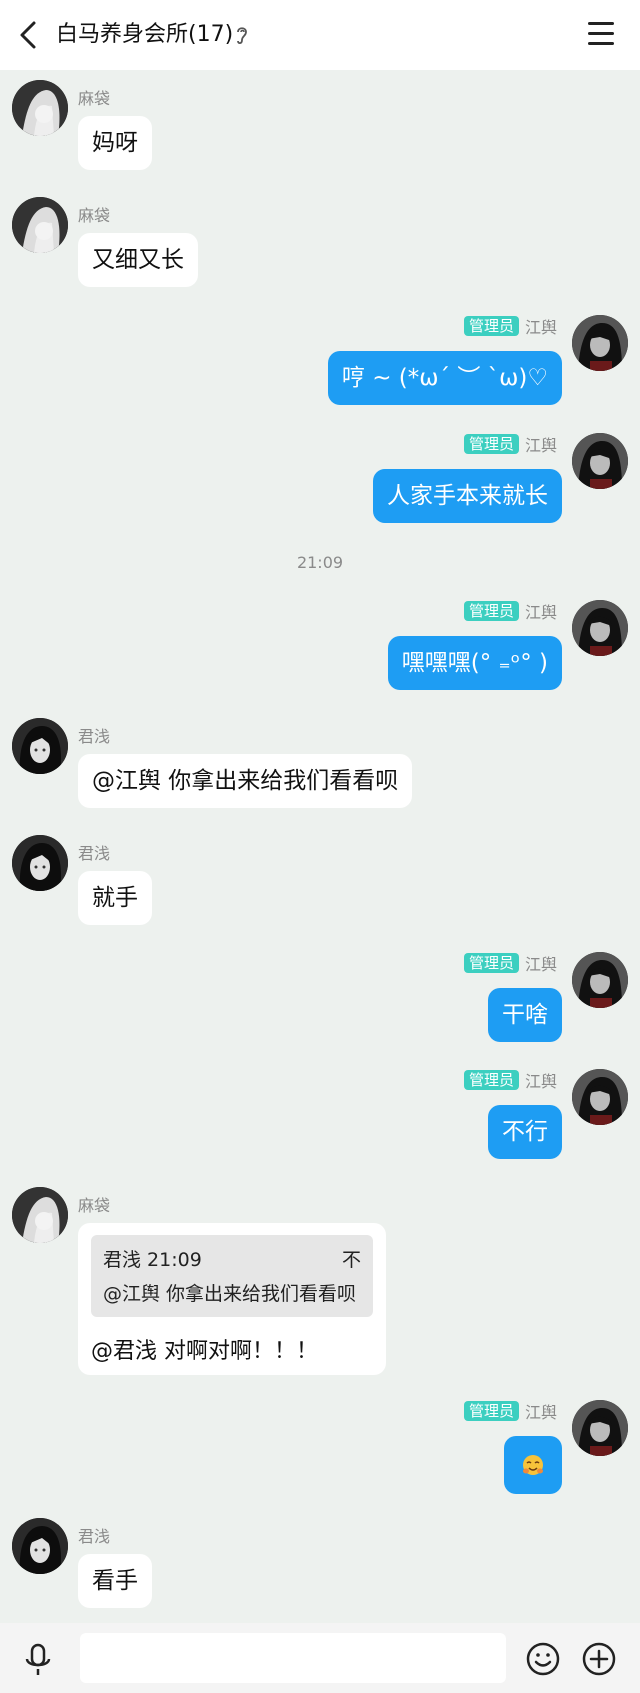  Describe the element at coordinates (230, 1294) in the screenshot. I see `quoted-text: @江舆 你拿出来给我们看看呗` at that location.